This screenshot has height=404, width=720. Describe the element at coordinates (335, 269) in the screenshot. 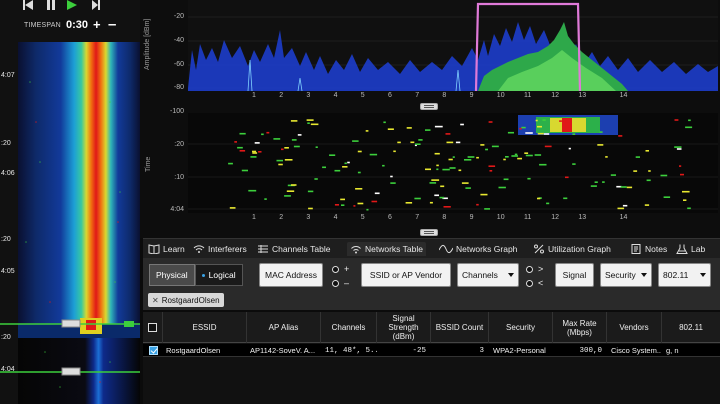

I see `add-filter-radio` at that location.